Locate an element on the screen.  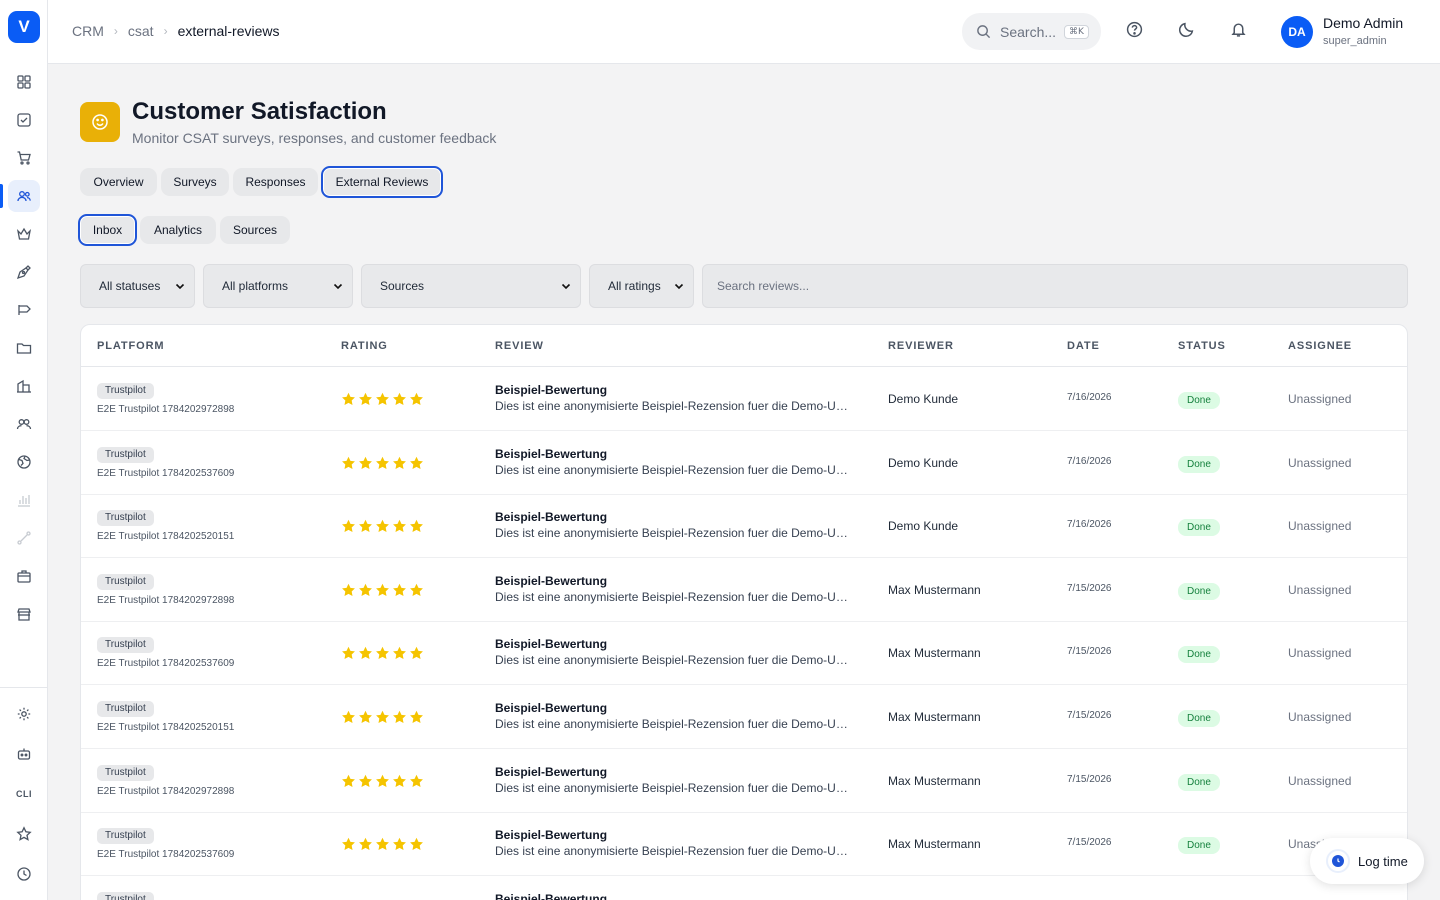
column-header-reviewer: REVIEWER is located at coordinates (921, 346).